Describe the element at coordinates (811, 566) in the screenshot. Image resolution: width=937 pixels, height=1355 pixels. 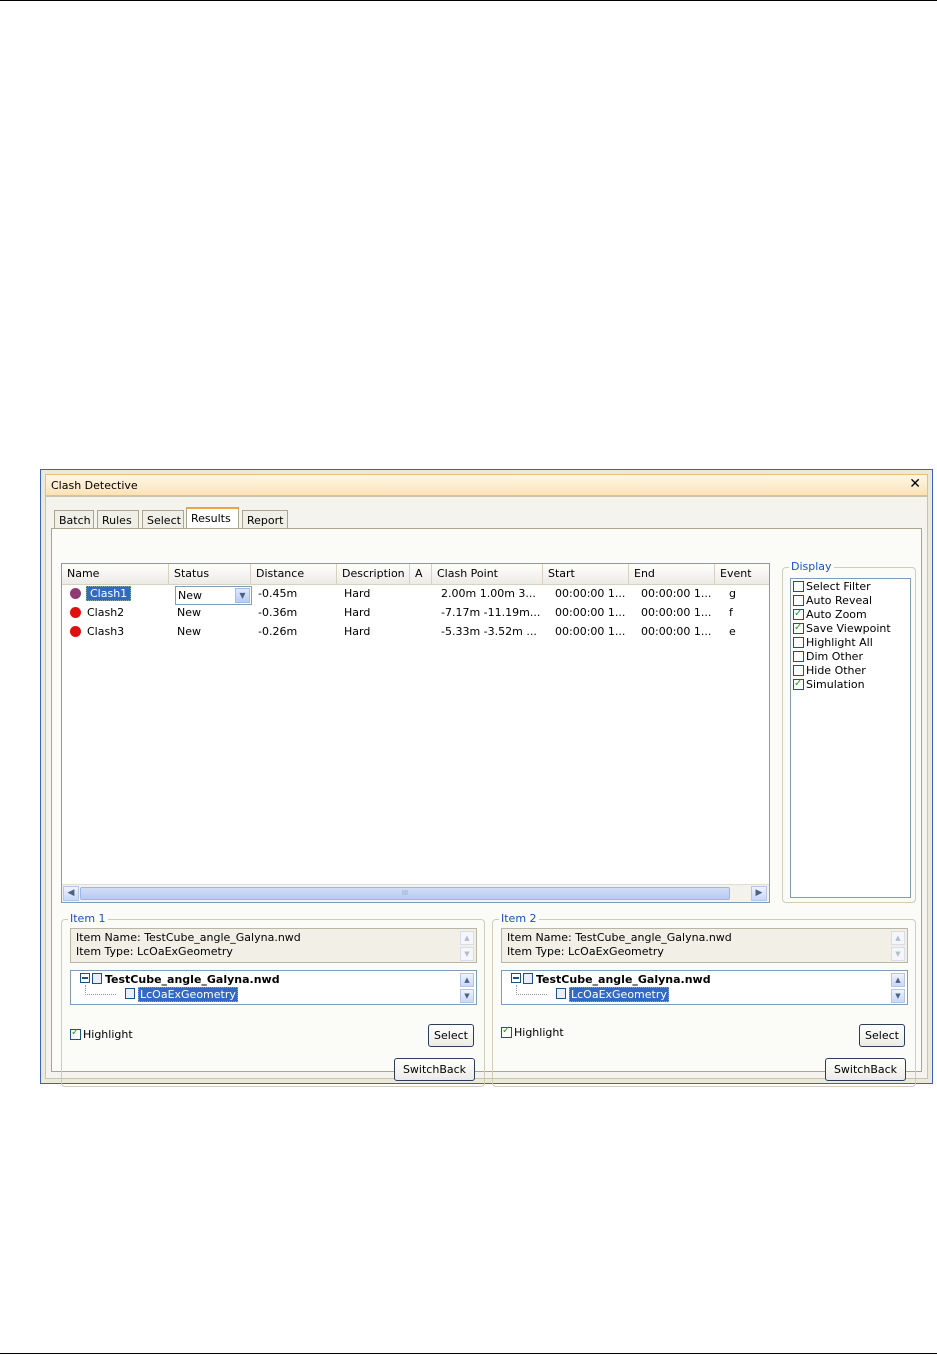
I see `display-legend: Display` at that location.